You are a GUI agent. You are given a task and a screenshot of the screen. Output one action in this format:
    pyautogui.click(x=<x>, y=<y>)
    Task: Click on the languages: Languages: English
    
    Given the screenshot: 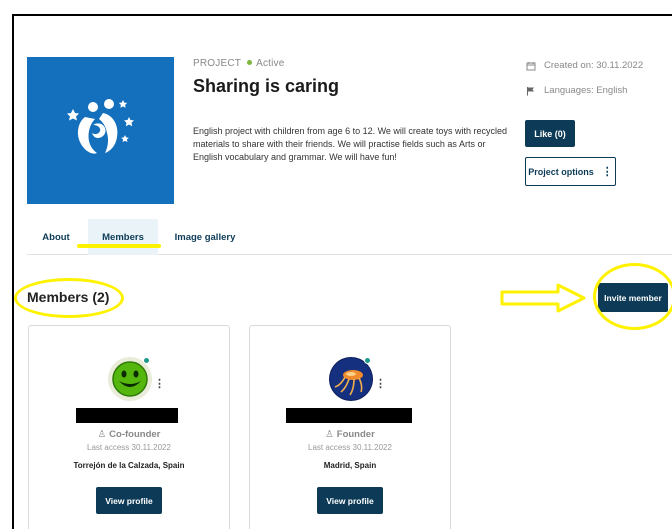 What is the action you would take?
    pyautogui.click(x=576, y=90)
    